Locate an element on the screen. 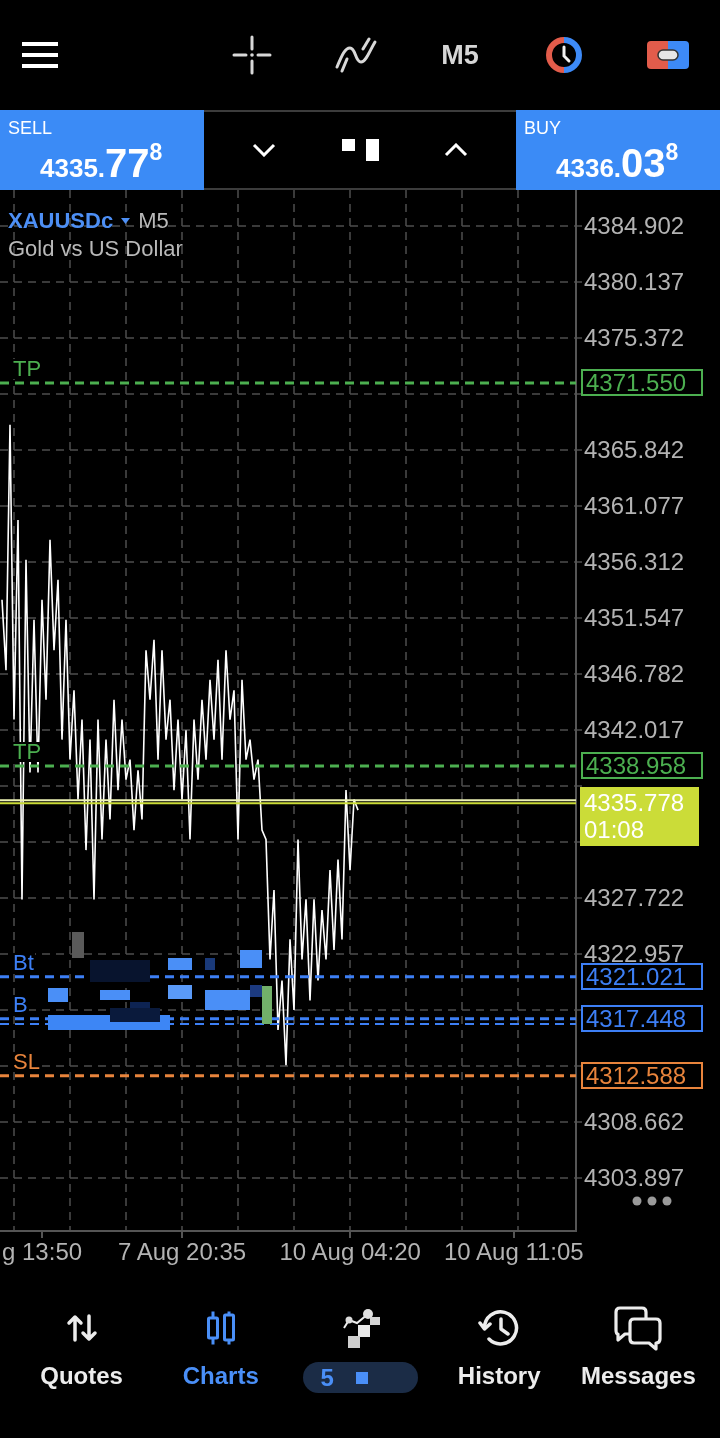 This screenshot has height=1438, width=720. price-label: 4303.897 is located at coordinates (634, 1177).